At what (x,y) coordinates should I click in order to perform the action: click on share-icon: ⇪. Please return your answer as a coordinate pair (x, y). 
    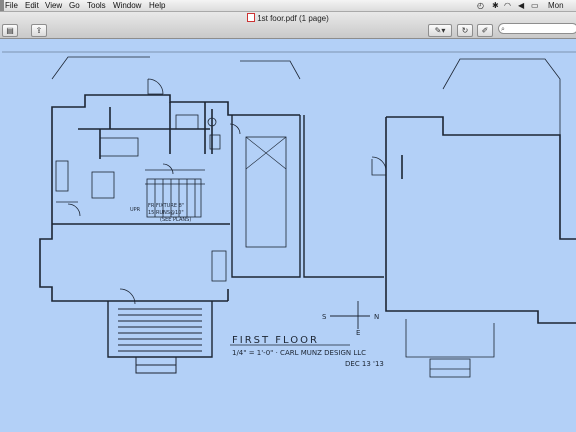
    Looking at the image, I should click on (39, 30).